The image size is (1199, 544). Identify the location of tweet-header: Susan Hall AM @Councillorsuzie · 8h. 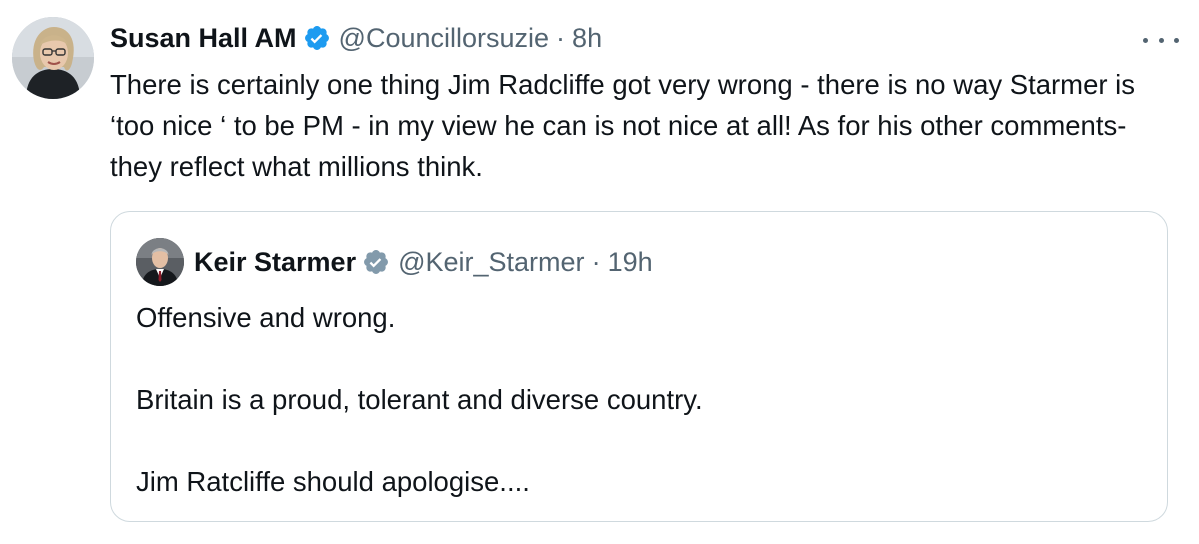
(356, 38).